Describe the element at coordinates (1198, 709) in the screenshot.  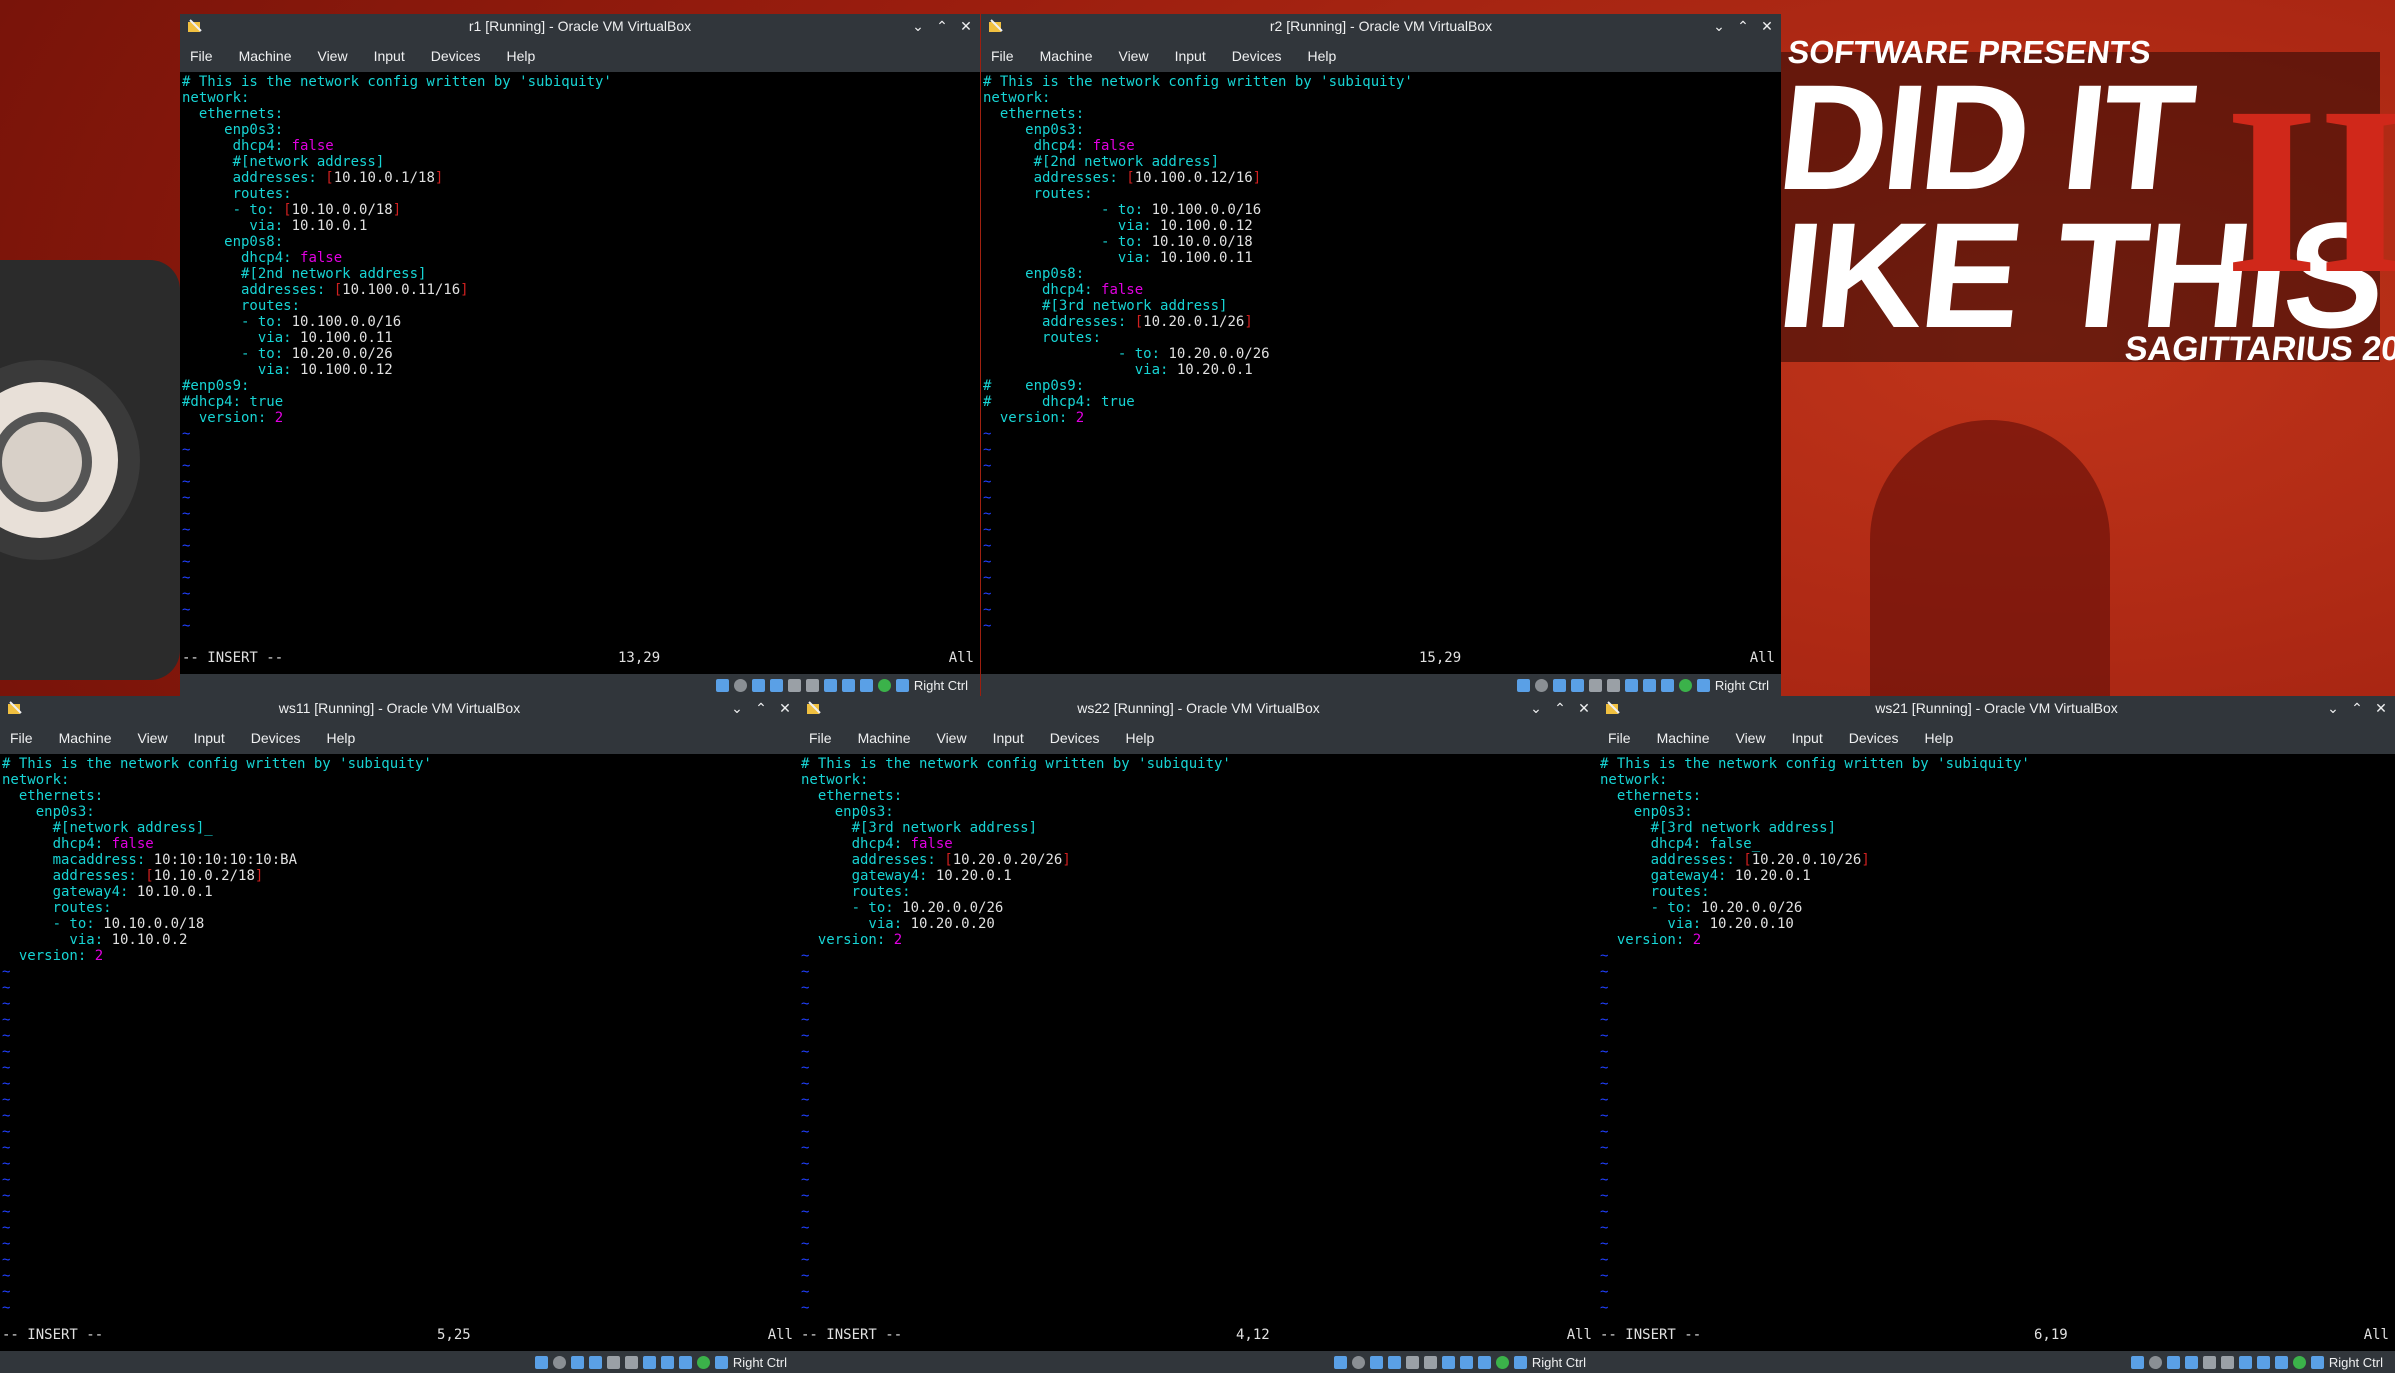
I see `window-titlebar: ws22 [Running] - Oracle VM VirtualBox ⌄ ⌃ ✕` at that location.